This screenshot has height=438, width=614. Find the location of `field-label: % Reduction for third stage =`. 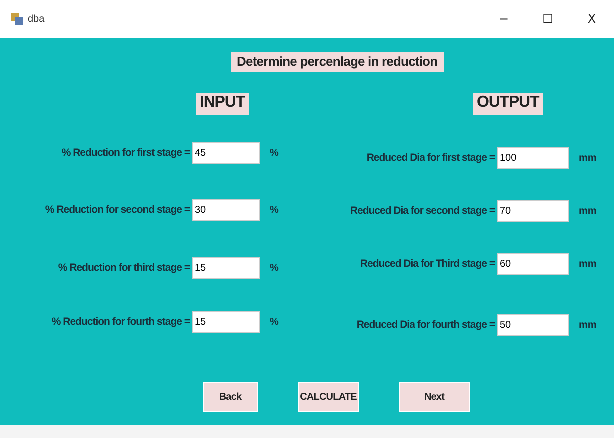

field-label: % Reduction for third stage = is located at coordinates (124, 268).